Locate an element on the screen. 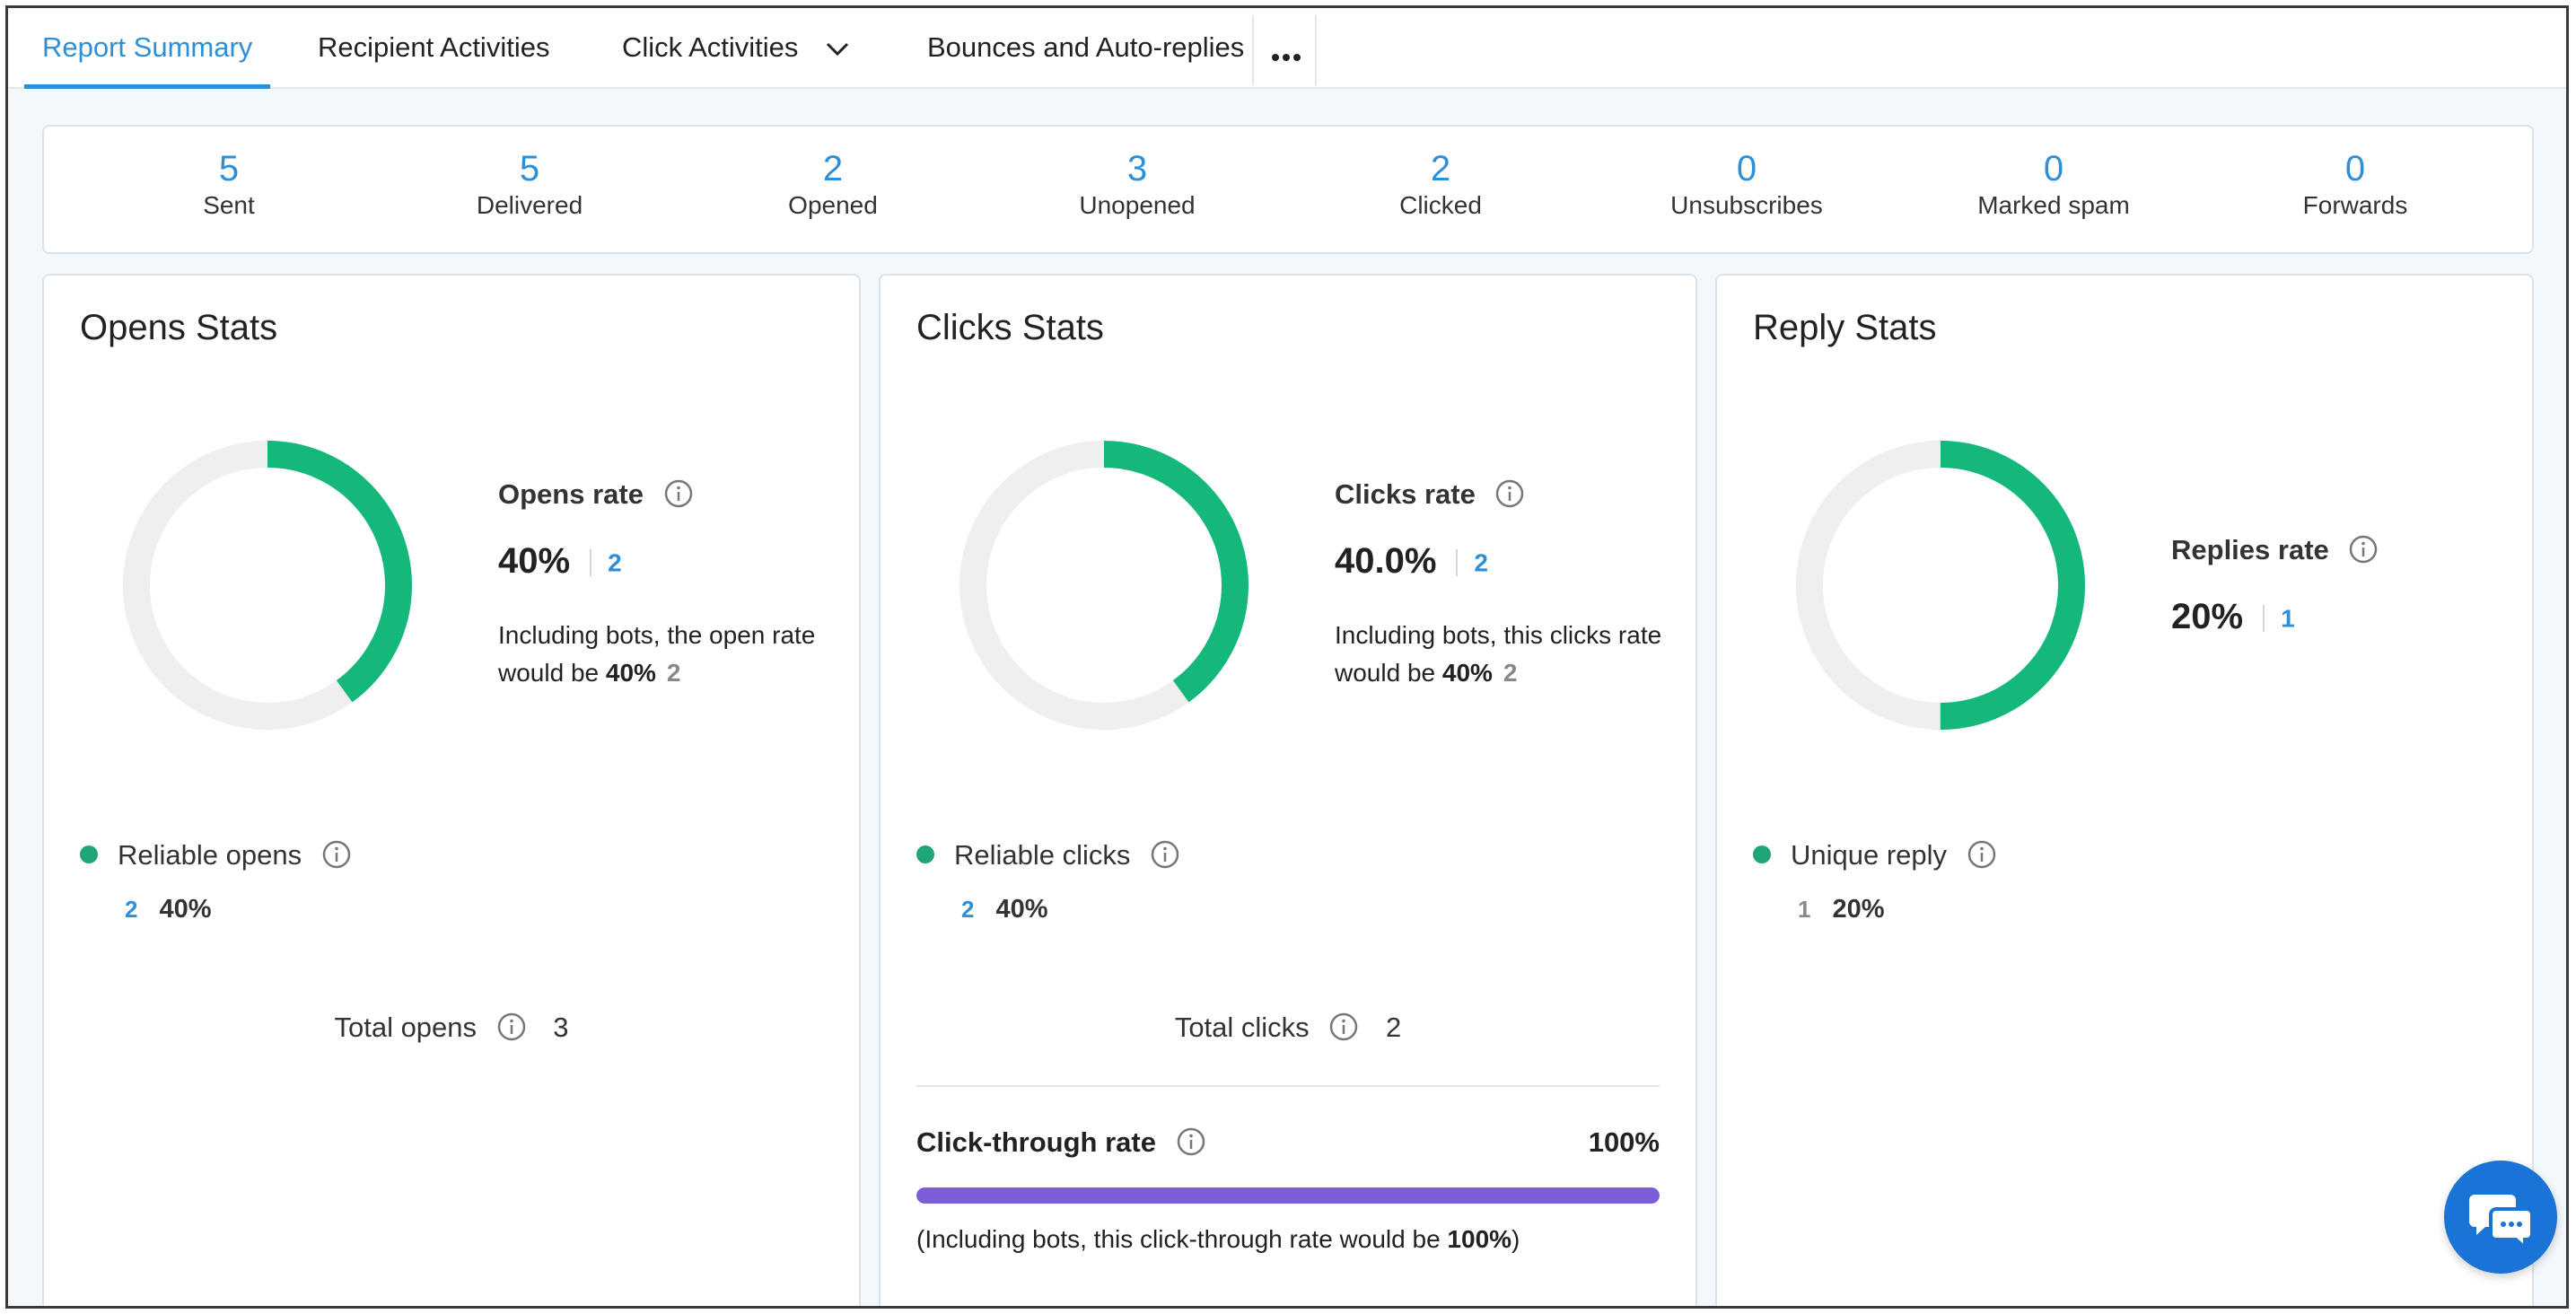 This screenshot has width=2576, height=1314. stat-clicked: 2 Clicked is located at coordinates (1440, 185).